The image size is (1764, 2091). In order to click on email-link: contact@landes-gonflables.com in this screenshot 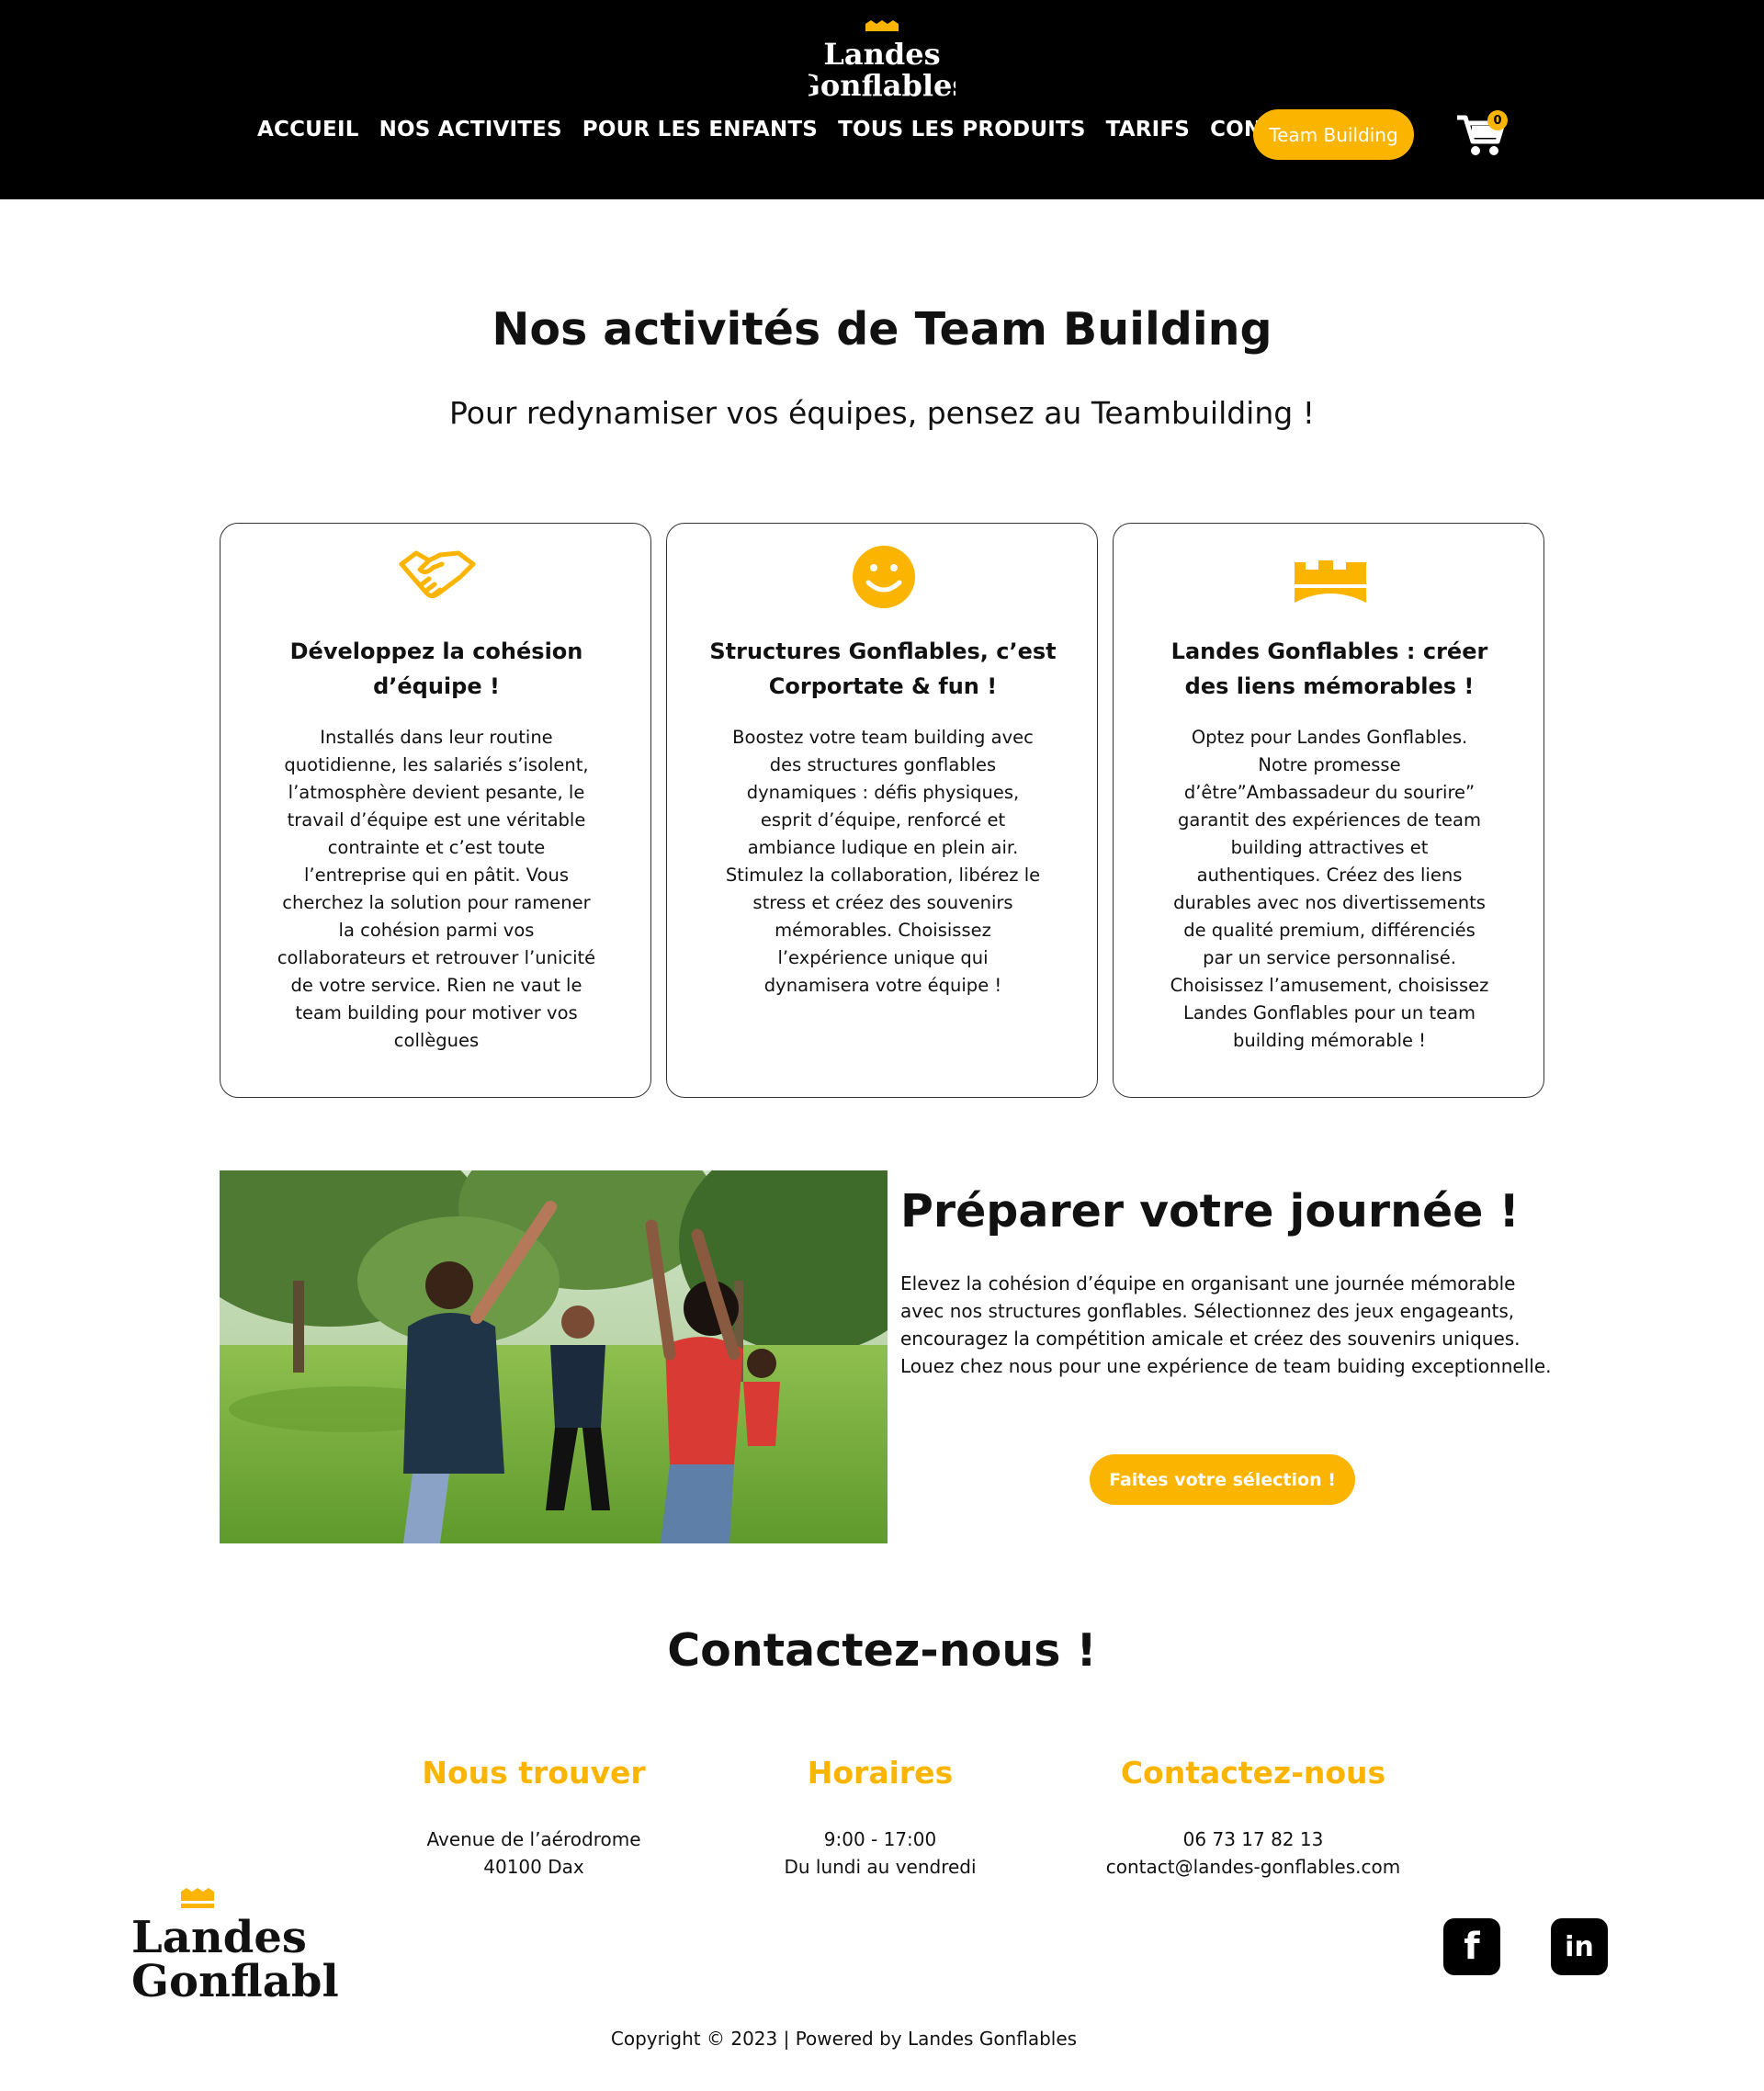, I will do `click(1253, 1867)`.